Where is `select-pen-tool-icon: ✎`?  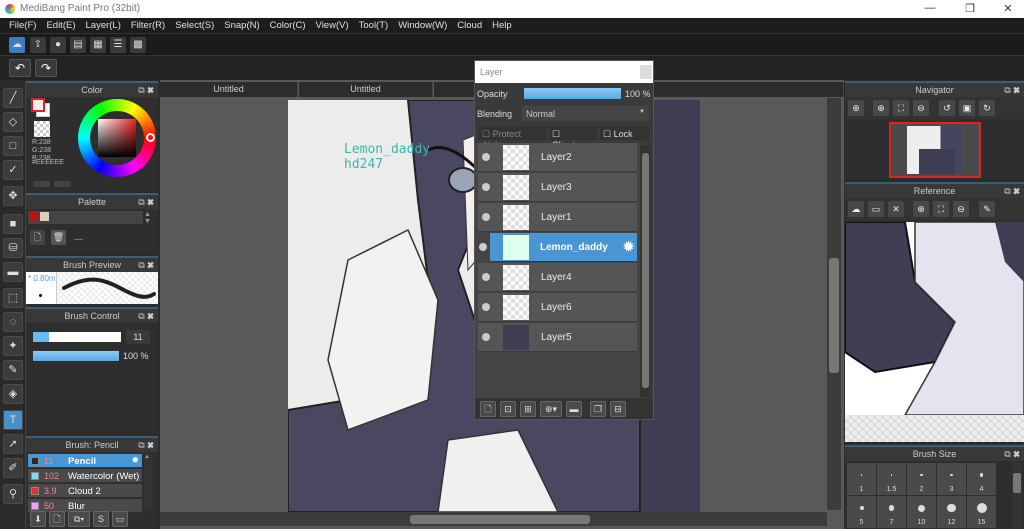
select-pen-tool-icon: ✎ is located at coordinates (13, 370).